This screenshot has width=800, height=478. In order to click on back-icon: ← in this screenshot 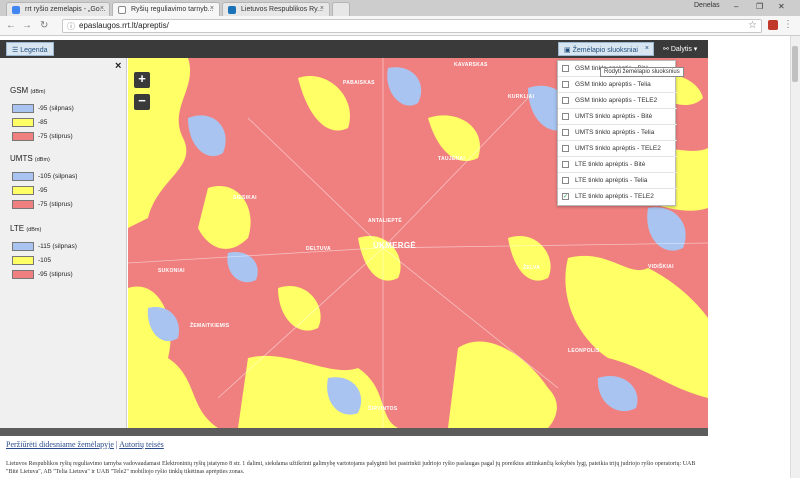, I will do `click(11, 25)`.